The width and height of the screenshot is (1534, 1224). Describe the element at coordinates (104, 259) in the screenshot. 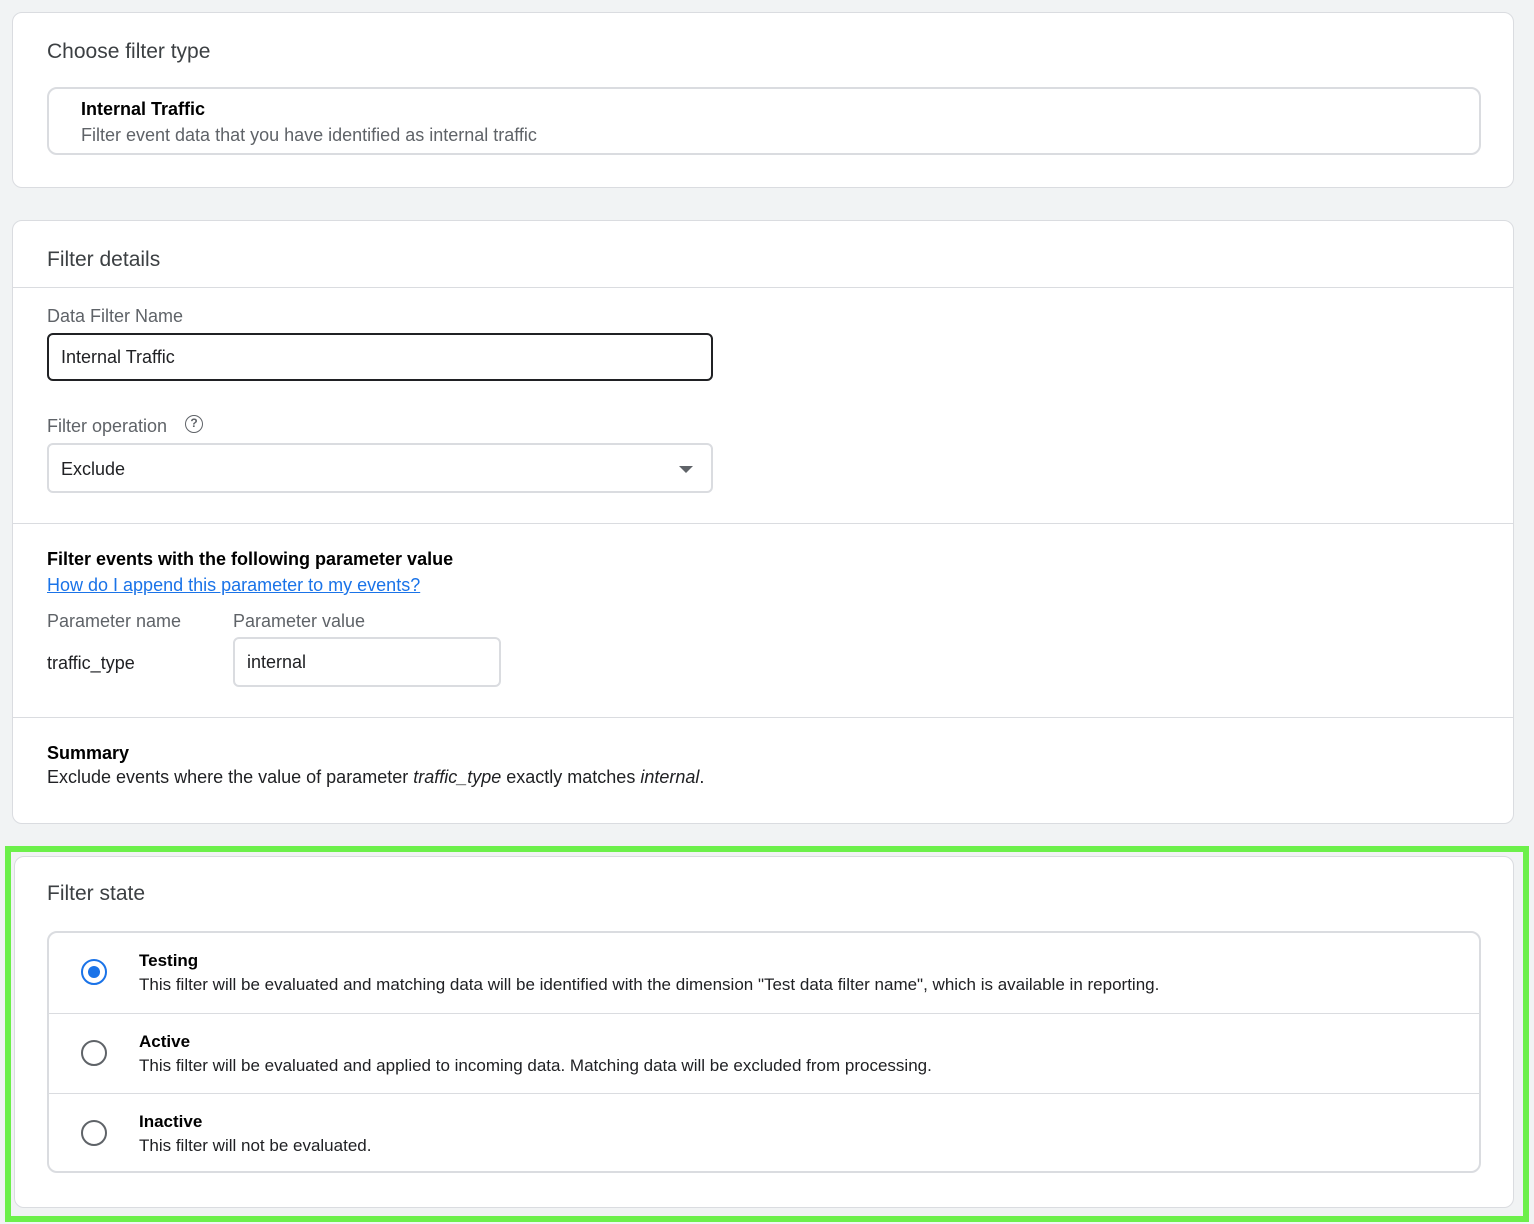

I see `filter-details-title: Filter details` at that location.